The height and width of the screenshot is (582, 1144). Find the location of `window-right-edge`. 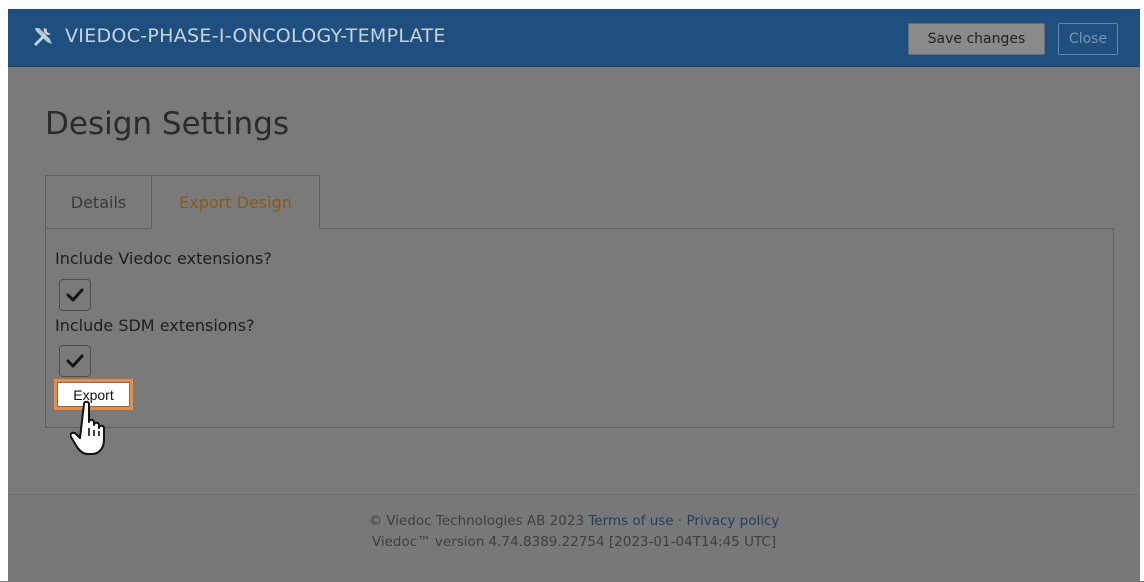

window-right-edge is located at coordinates (1142, 290).